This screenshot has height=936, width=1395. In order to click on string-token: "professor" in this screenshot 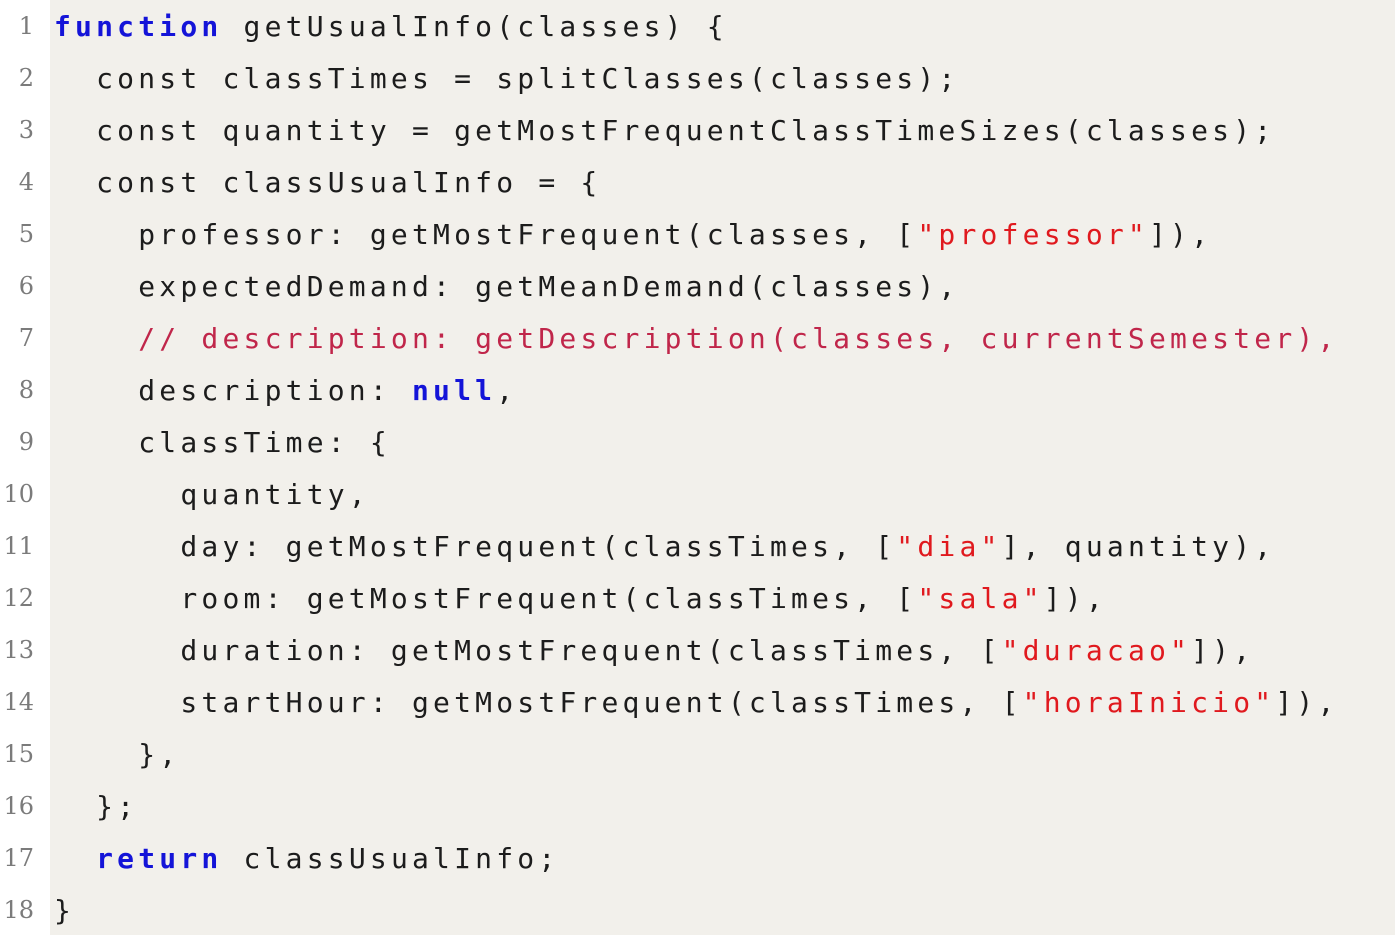, I will do `click(1033, 234)`.